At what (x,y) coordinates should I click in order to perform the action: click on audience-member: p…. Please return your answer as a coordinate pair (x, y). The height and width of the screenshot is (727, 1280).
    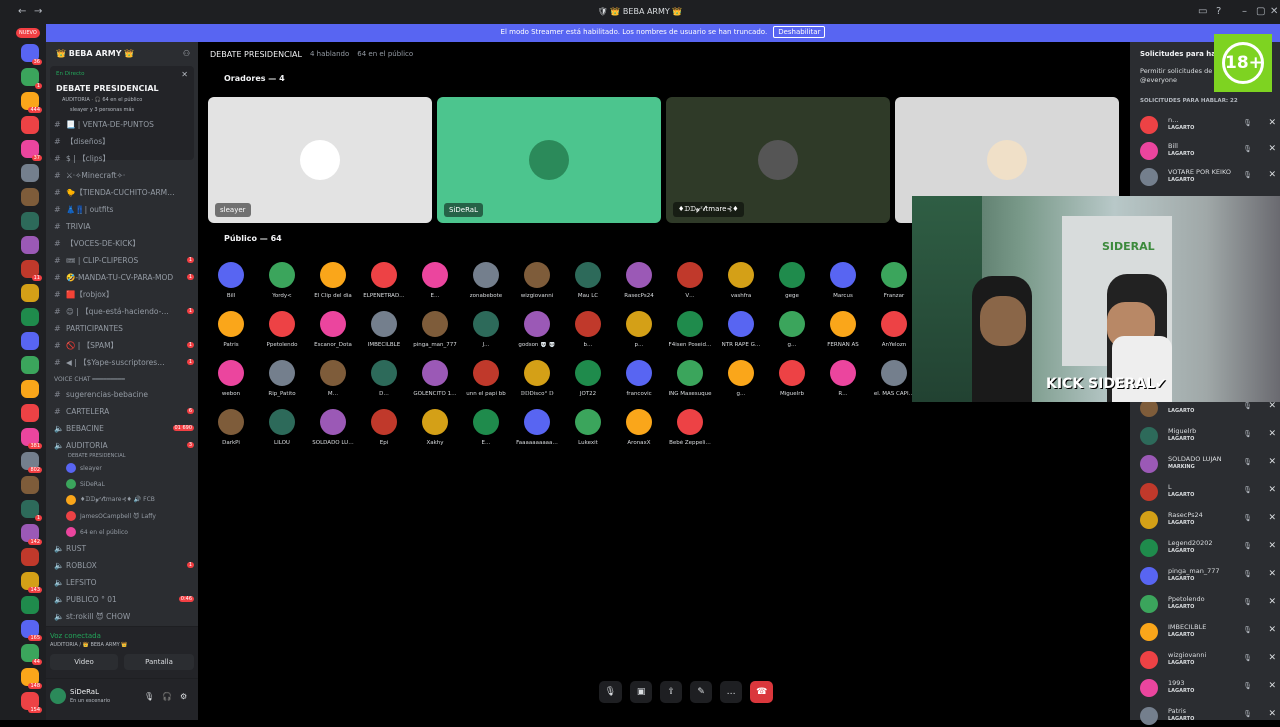
    Looking at the image, I should click on (639, 329).